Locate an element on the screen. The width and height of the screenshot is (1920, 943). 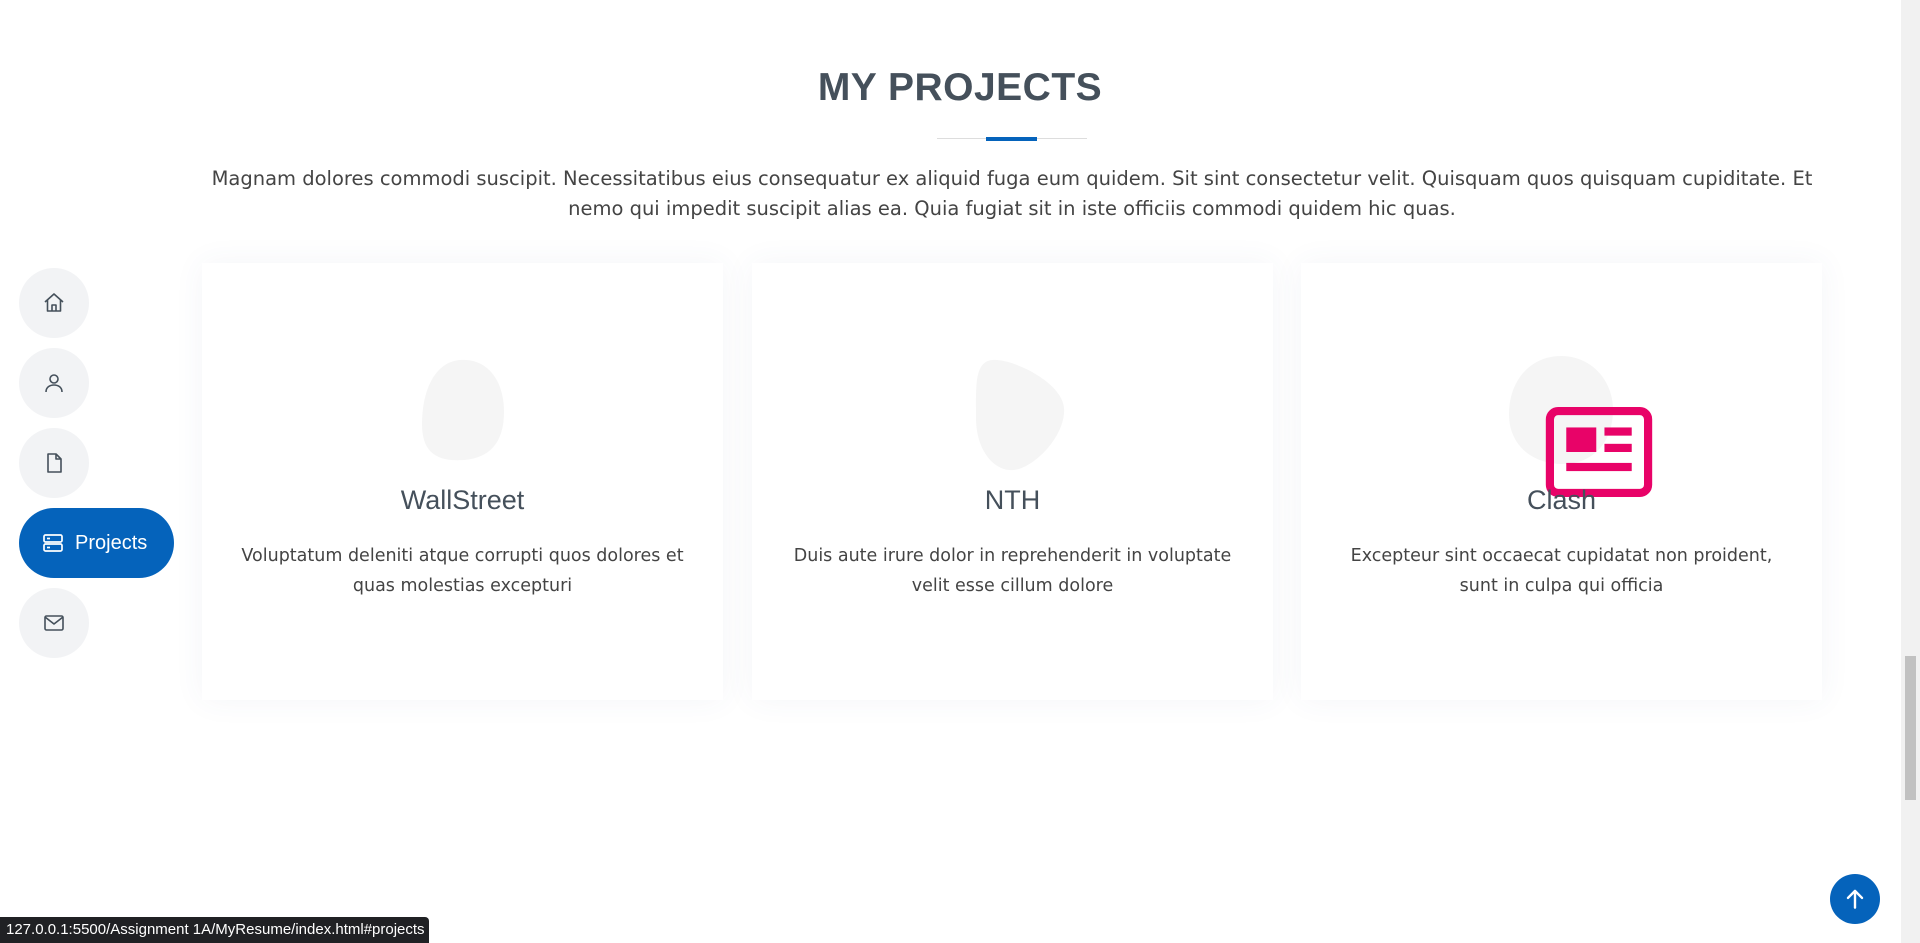
envelope-icon is located at coordinates (54, 623).